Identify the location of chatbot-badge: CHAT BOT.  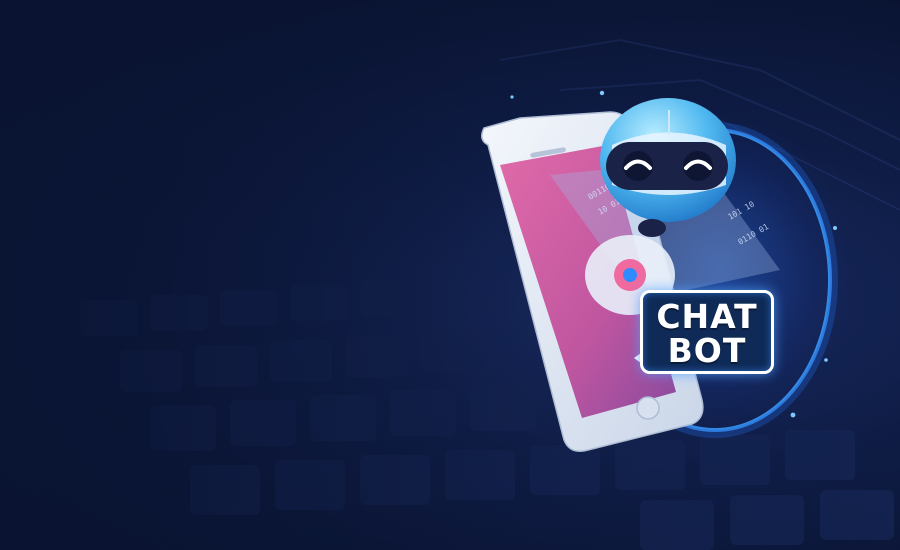
(704, 332).